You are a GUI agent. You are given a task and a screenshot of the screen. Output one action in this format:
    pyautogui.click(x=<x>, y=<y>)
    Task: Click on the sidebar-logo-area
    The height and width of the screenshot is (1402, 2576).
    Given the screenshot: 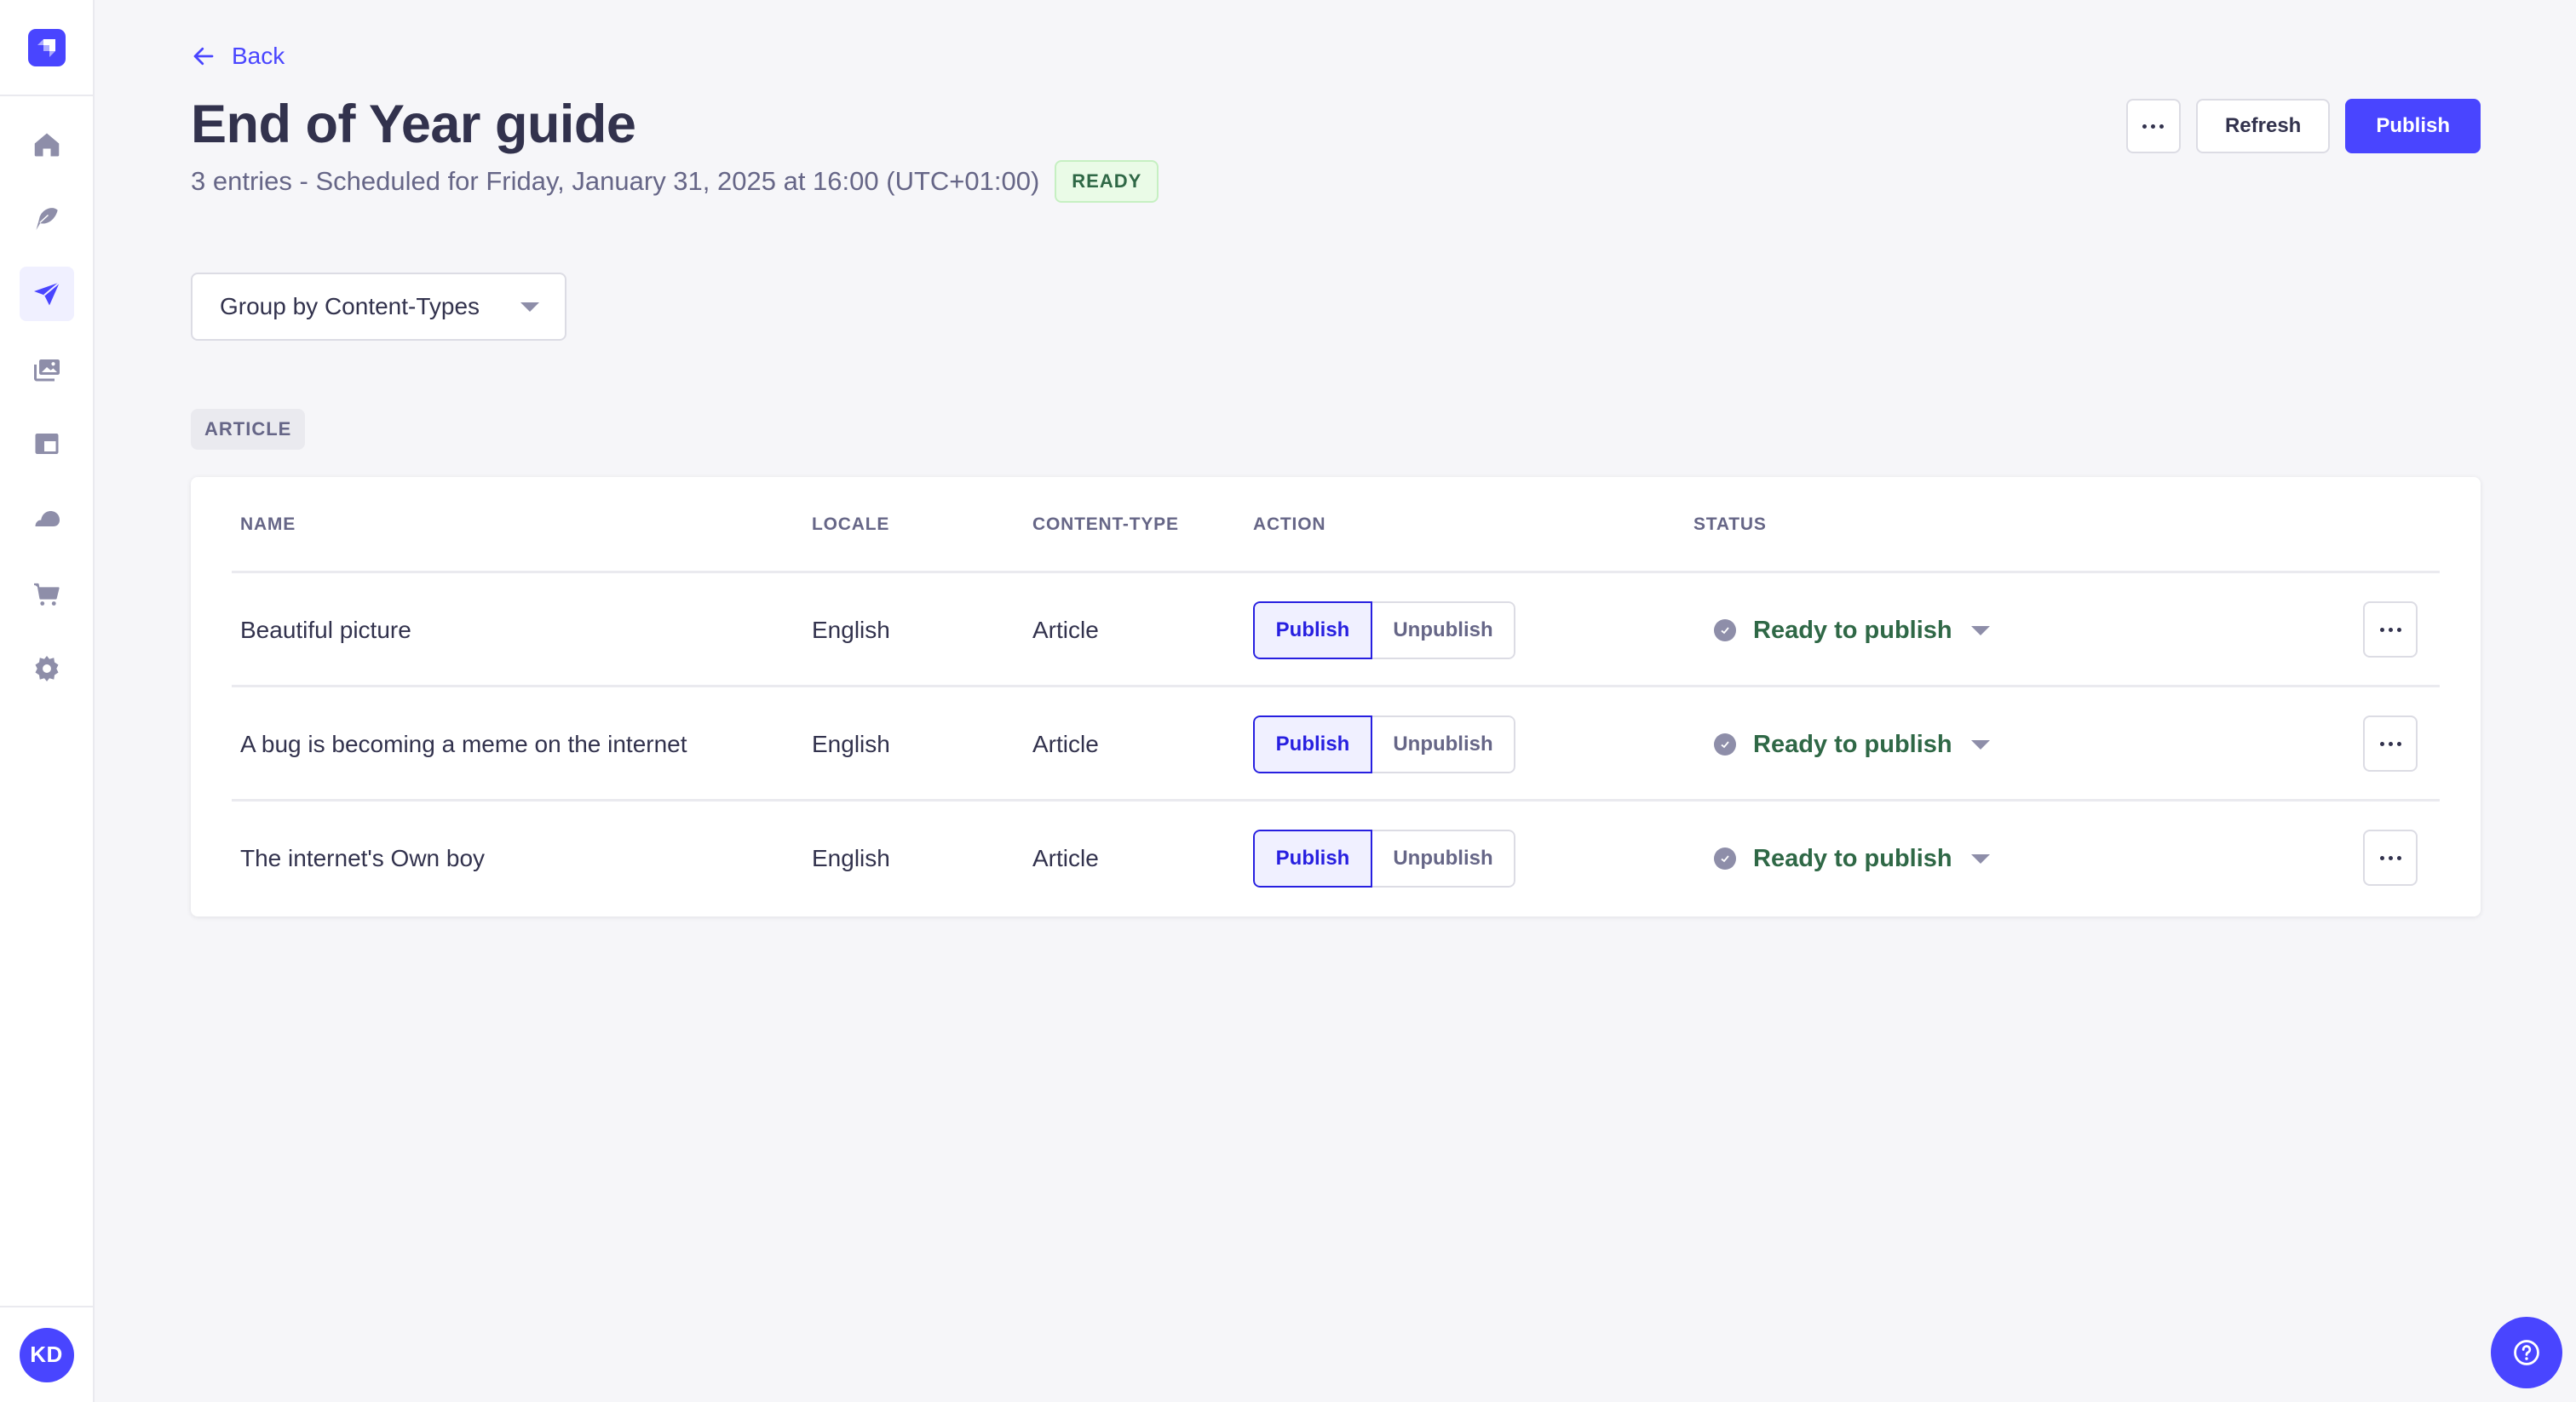 What is the action you would take?
    pyautogui.click(x=46, y=48)
    